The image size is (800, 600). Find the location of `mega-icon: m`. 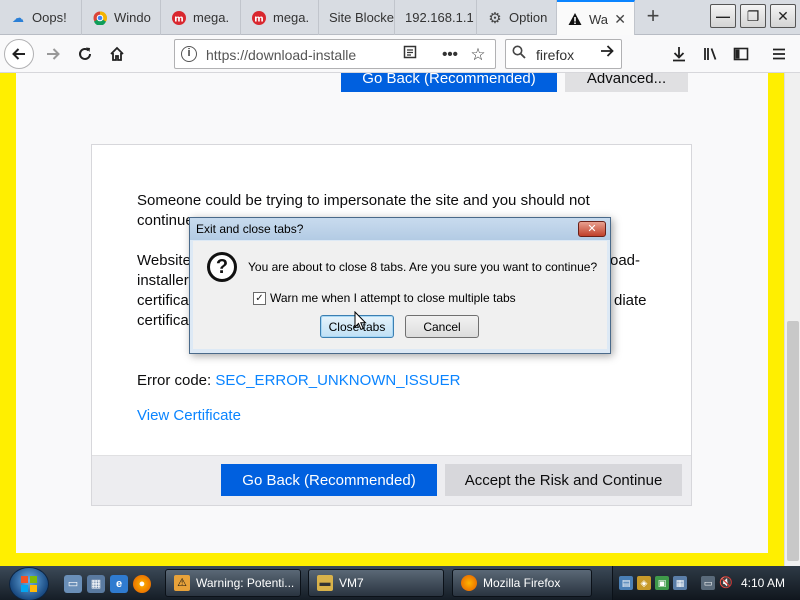

mega-icon: m is located at coordinates (259, 18).